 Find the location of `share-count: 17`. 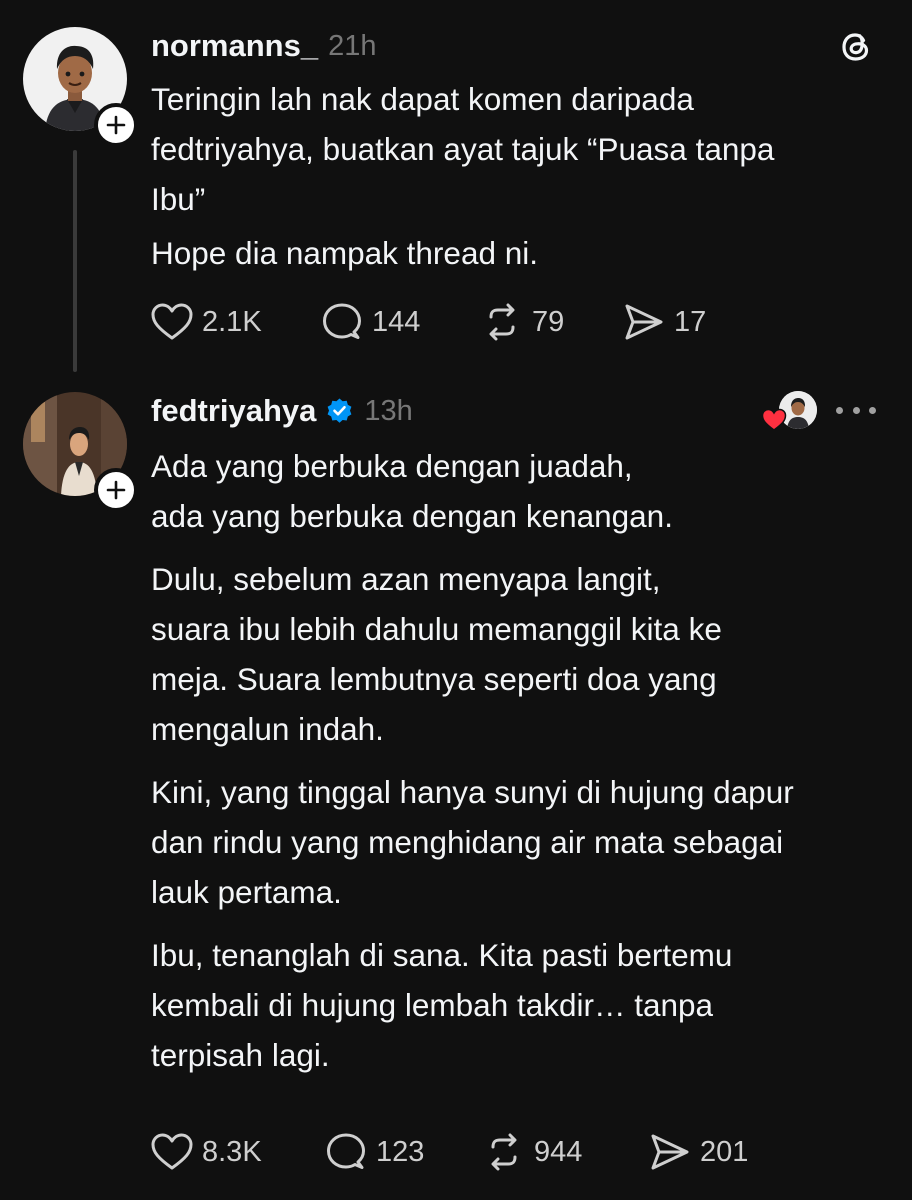

share-count: 17 is located at coordinates (690, 321).